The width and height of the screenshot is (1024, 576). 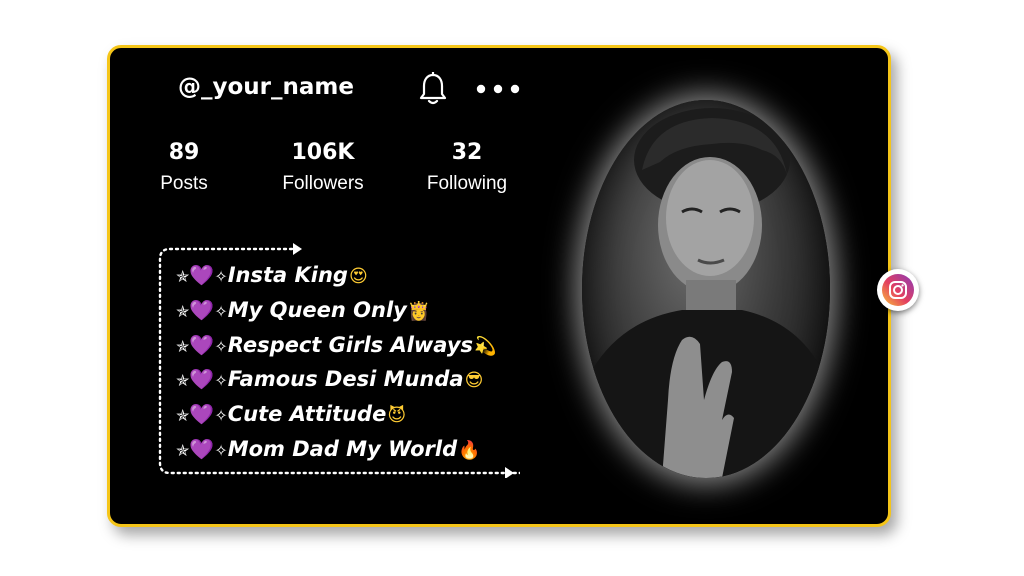 What do you see at coordinates (358, 276) in the screenshot?
I see `heart-eyes-emoji-icon: 😍` at bounding box center [358, 276].